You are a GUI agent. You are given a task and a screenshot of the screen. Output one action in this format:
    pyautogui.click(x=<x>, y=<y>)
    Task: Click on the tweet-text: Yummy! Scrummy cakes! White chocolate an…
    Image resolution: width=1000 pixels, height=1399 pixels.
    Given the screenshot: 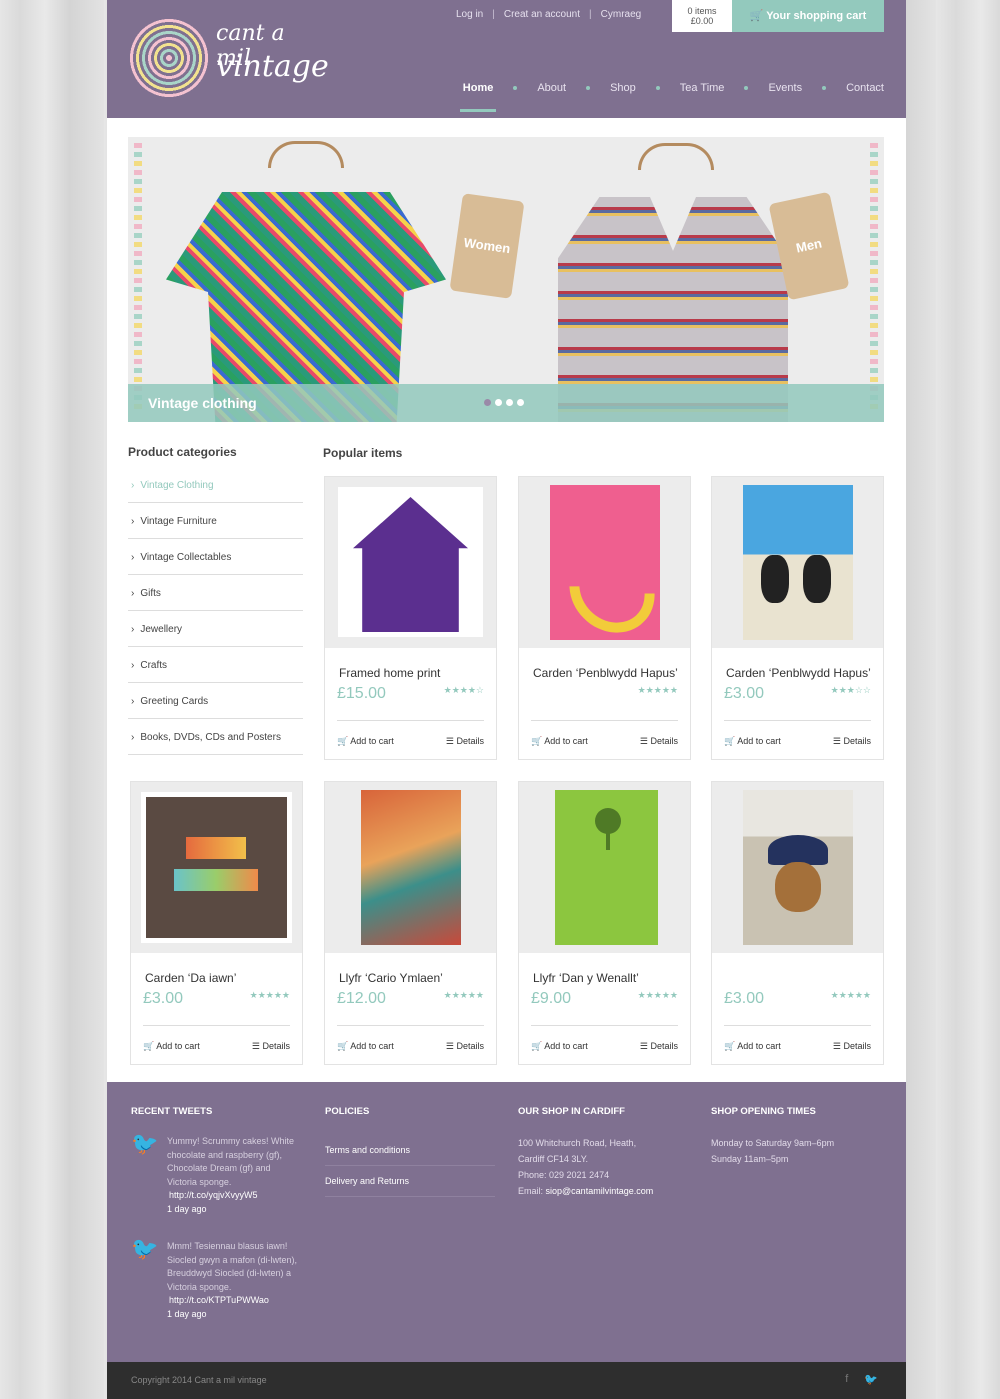 What is the action you would take?
    pyautogui.click(x=231, y=1161)
    